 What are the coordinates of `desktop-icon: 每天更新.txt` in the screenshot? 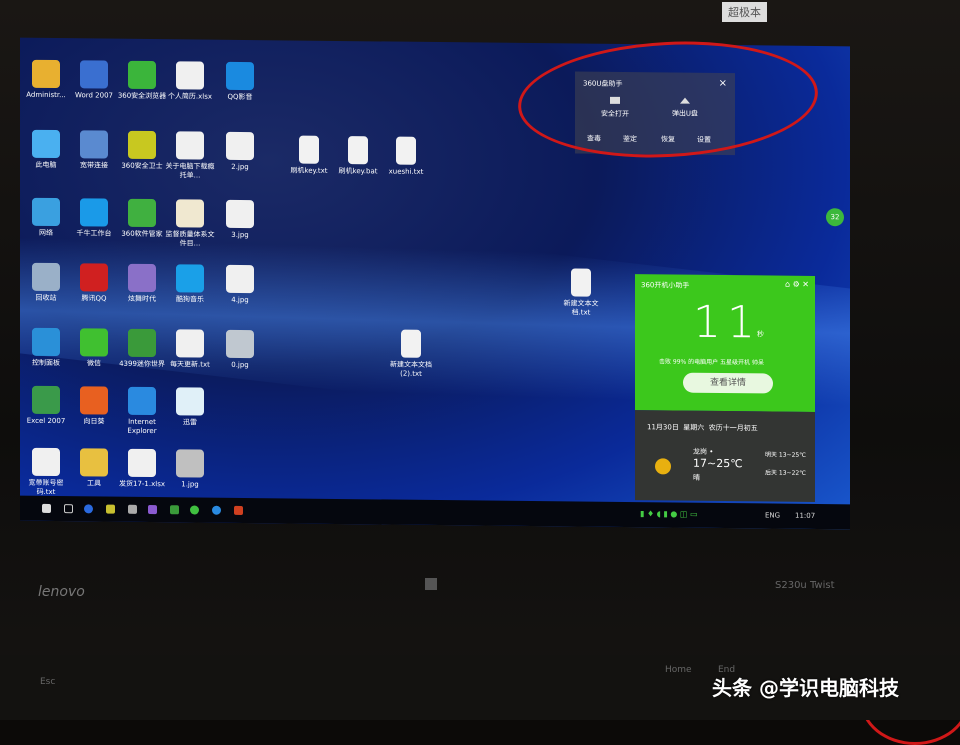 It's located at (190, 349).